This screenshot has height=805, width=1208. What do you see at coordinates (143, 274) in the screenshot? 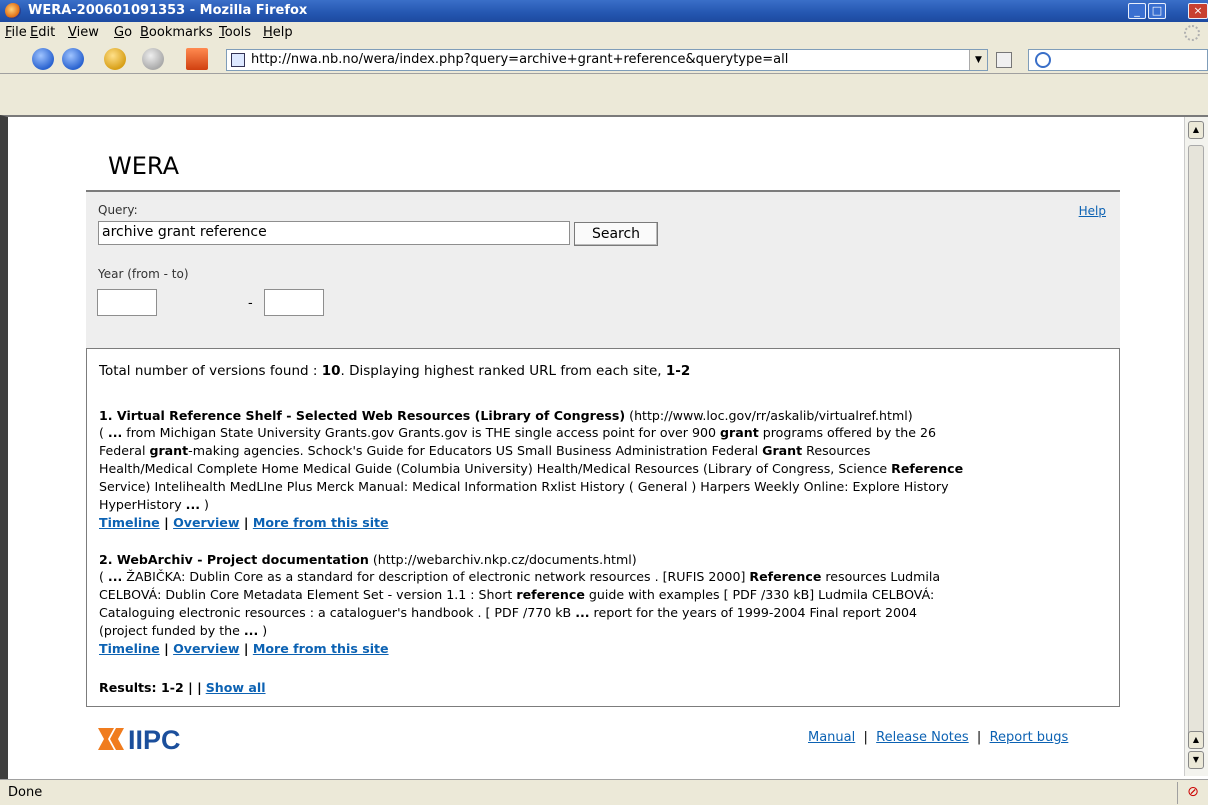
I see `year-label: Year (from - to)` at bounding box center [143, 274].